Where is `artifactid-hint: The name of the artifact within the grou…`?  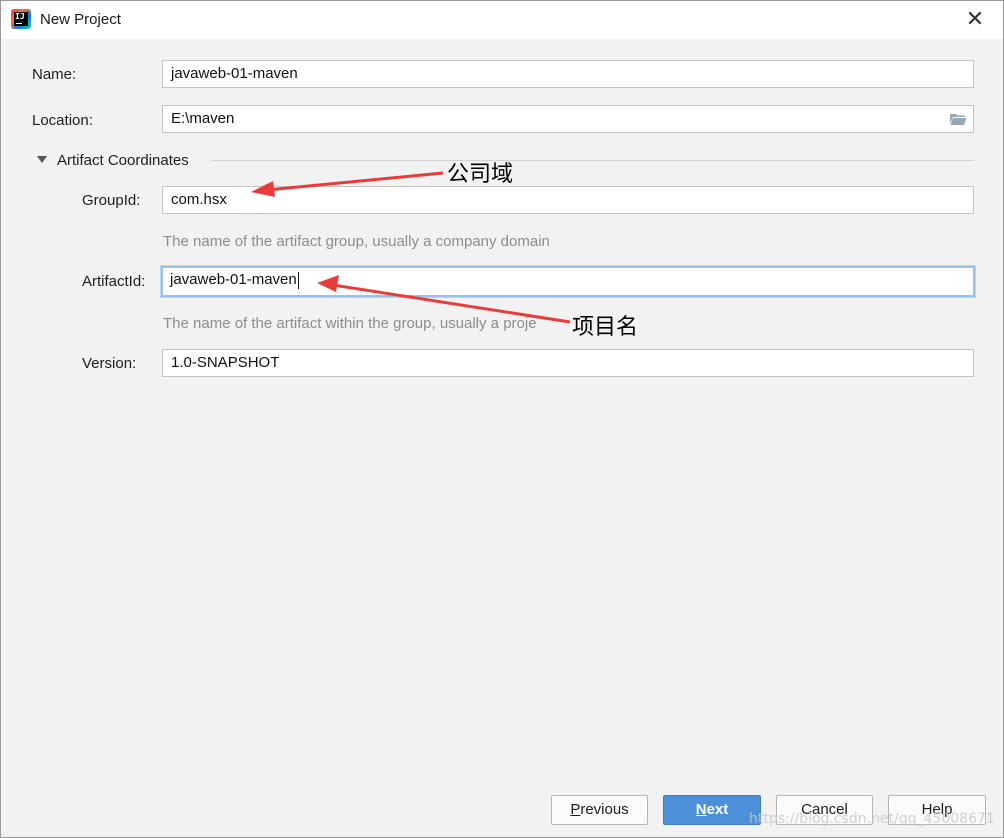 artifactid-hint: The name of the artifact within the grou… is located at coordinates (350, 323).